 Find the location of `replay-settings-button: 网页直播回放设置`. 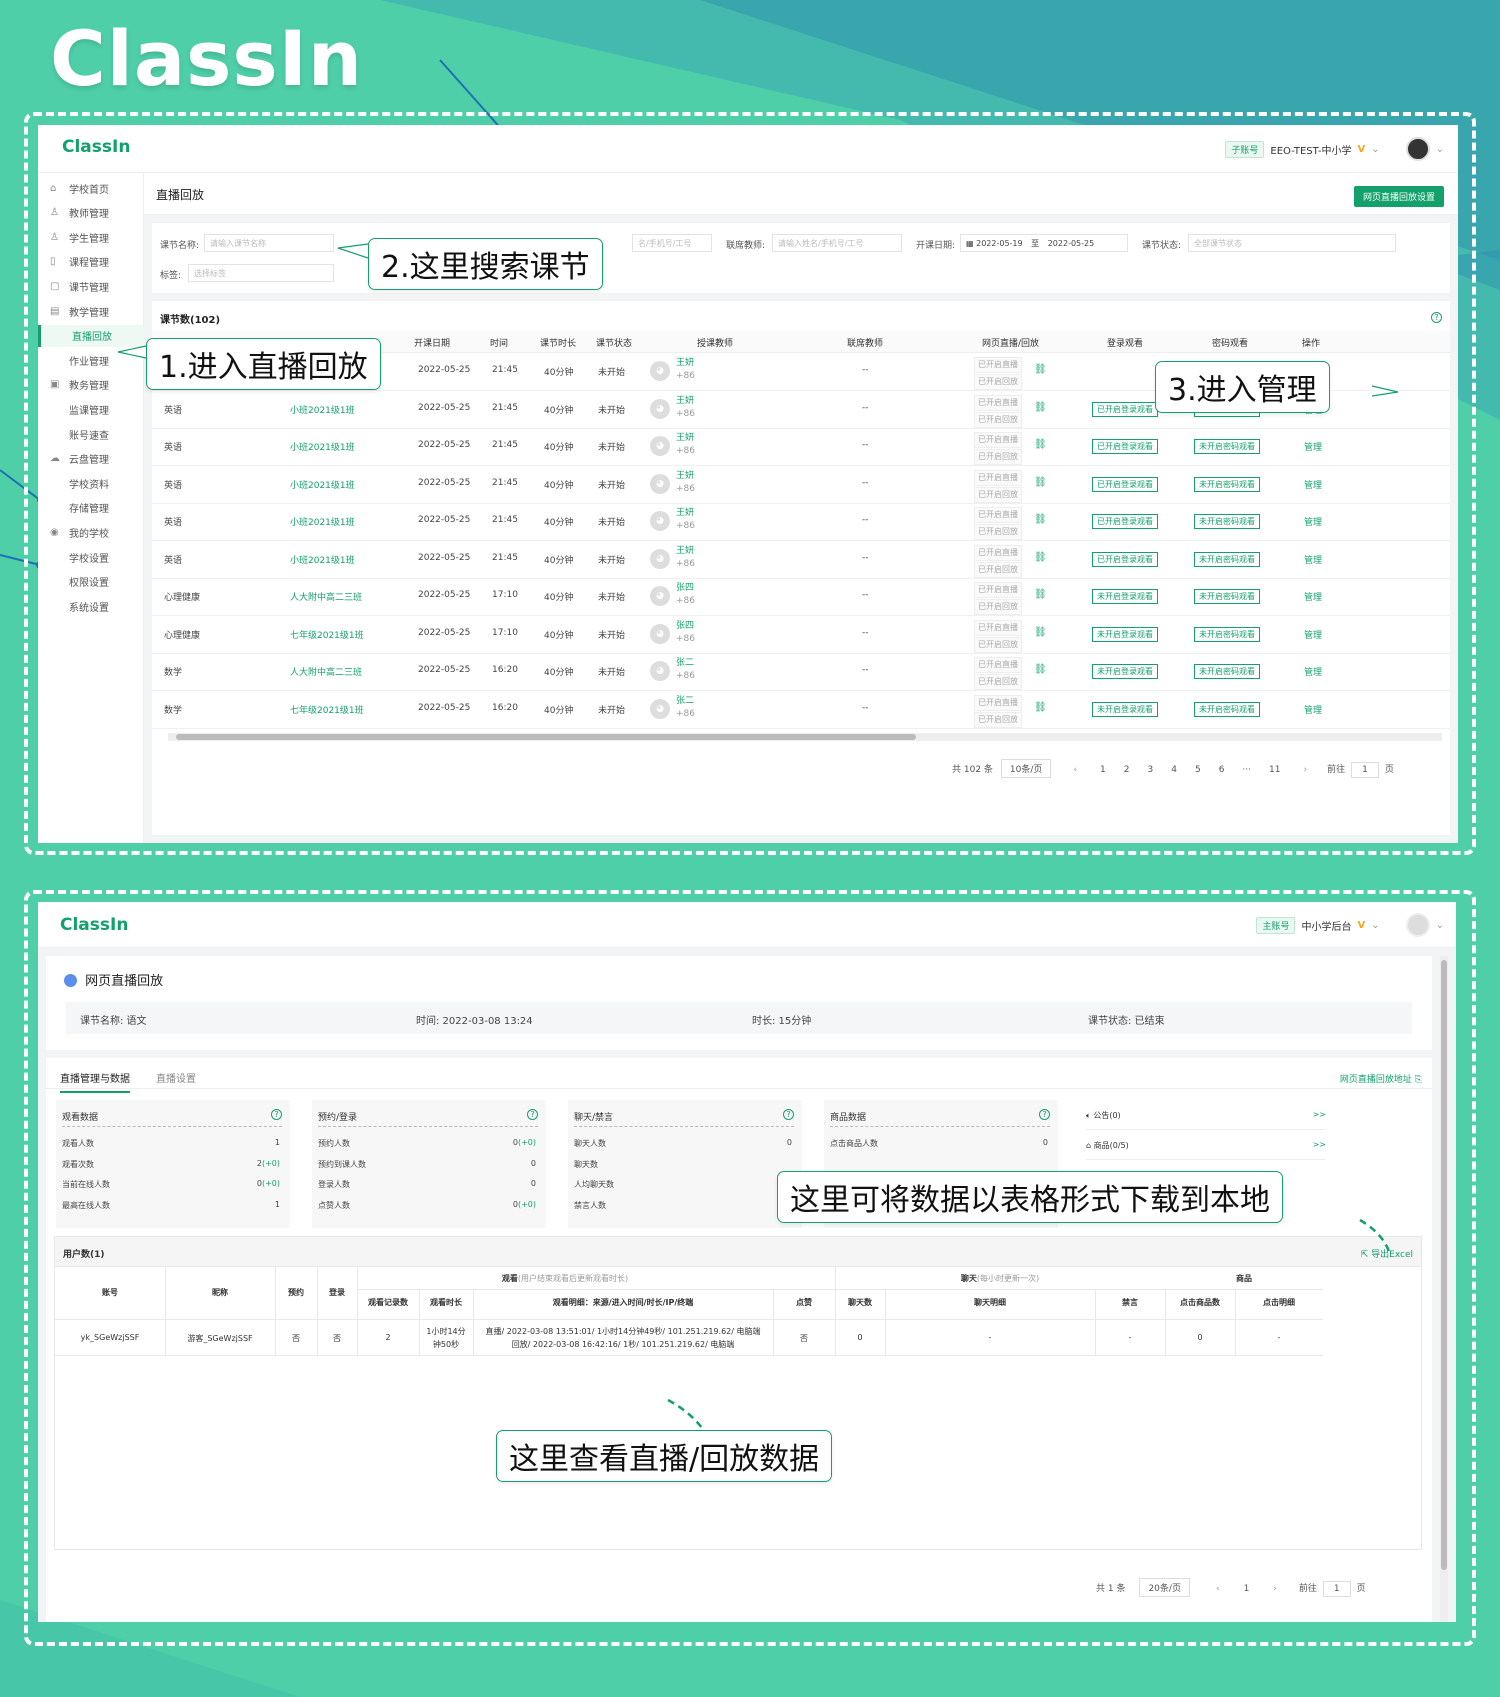

replay-settings-button: 网页直播回放设置 is located at coordinates (1398, 196).